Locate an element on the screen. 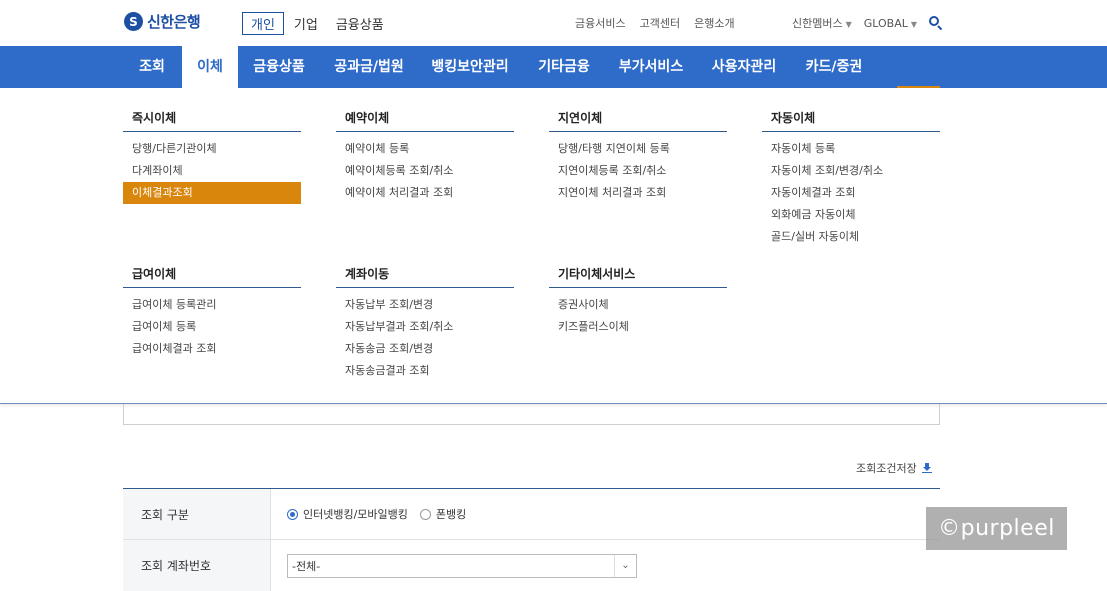 This screenshot has height=591, width=1107. menu-item: 자동송금 조회/변경 is located at coordinates (425, 349).